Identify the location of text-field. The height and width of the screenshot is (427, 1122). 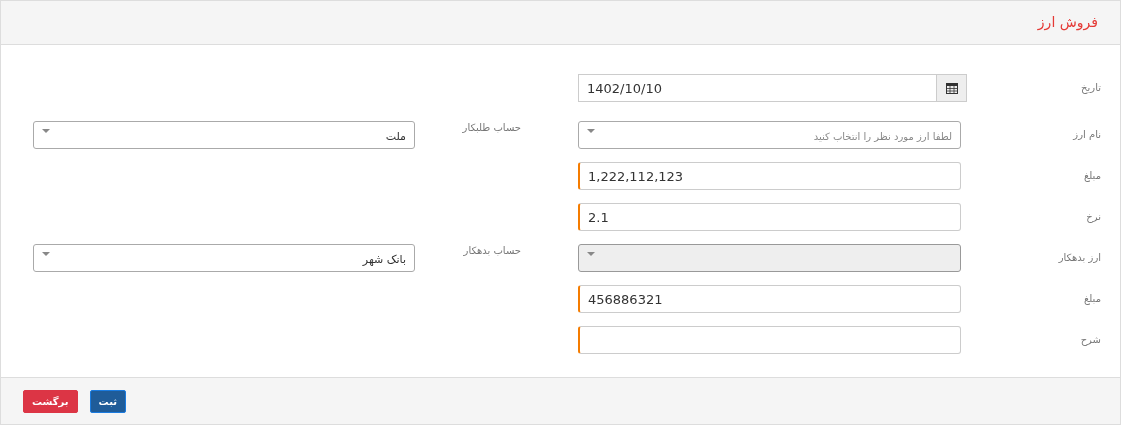
(769, 340).